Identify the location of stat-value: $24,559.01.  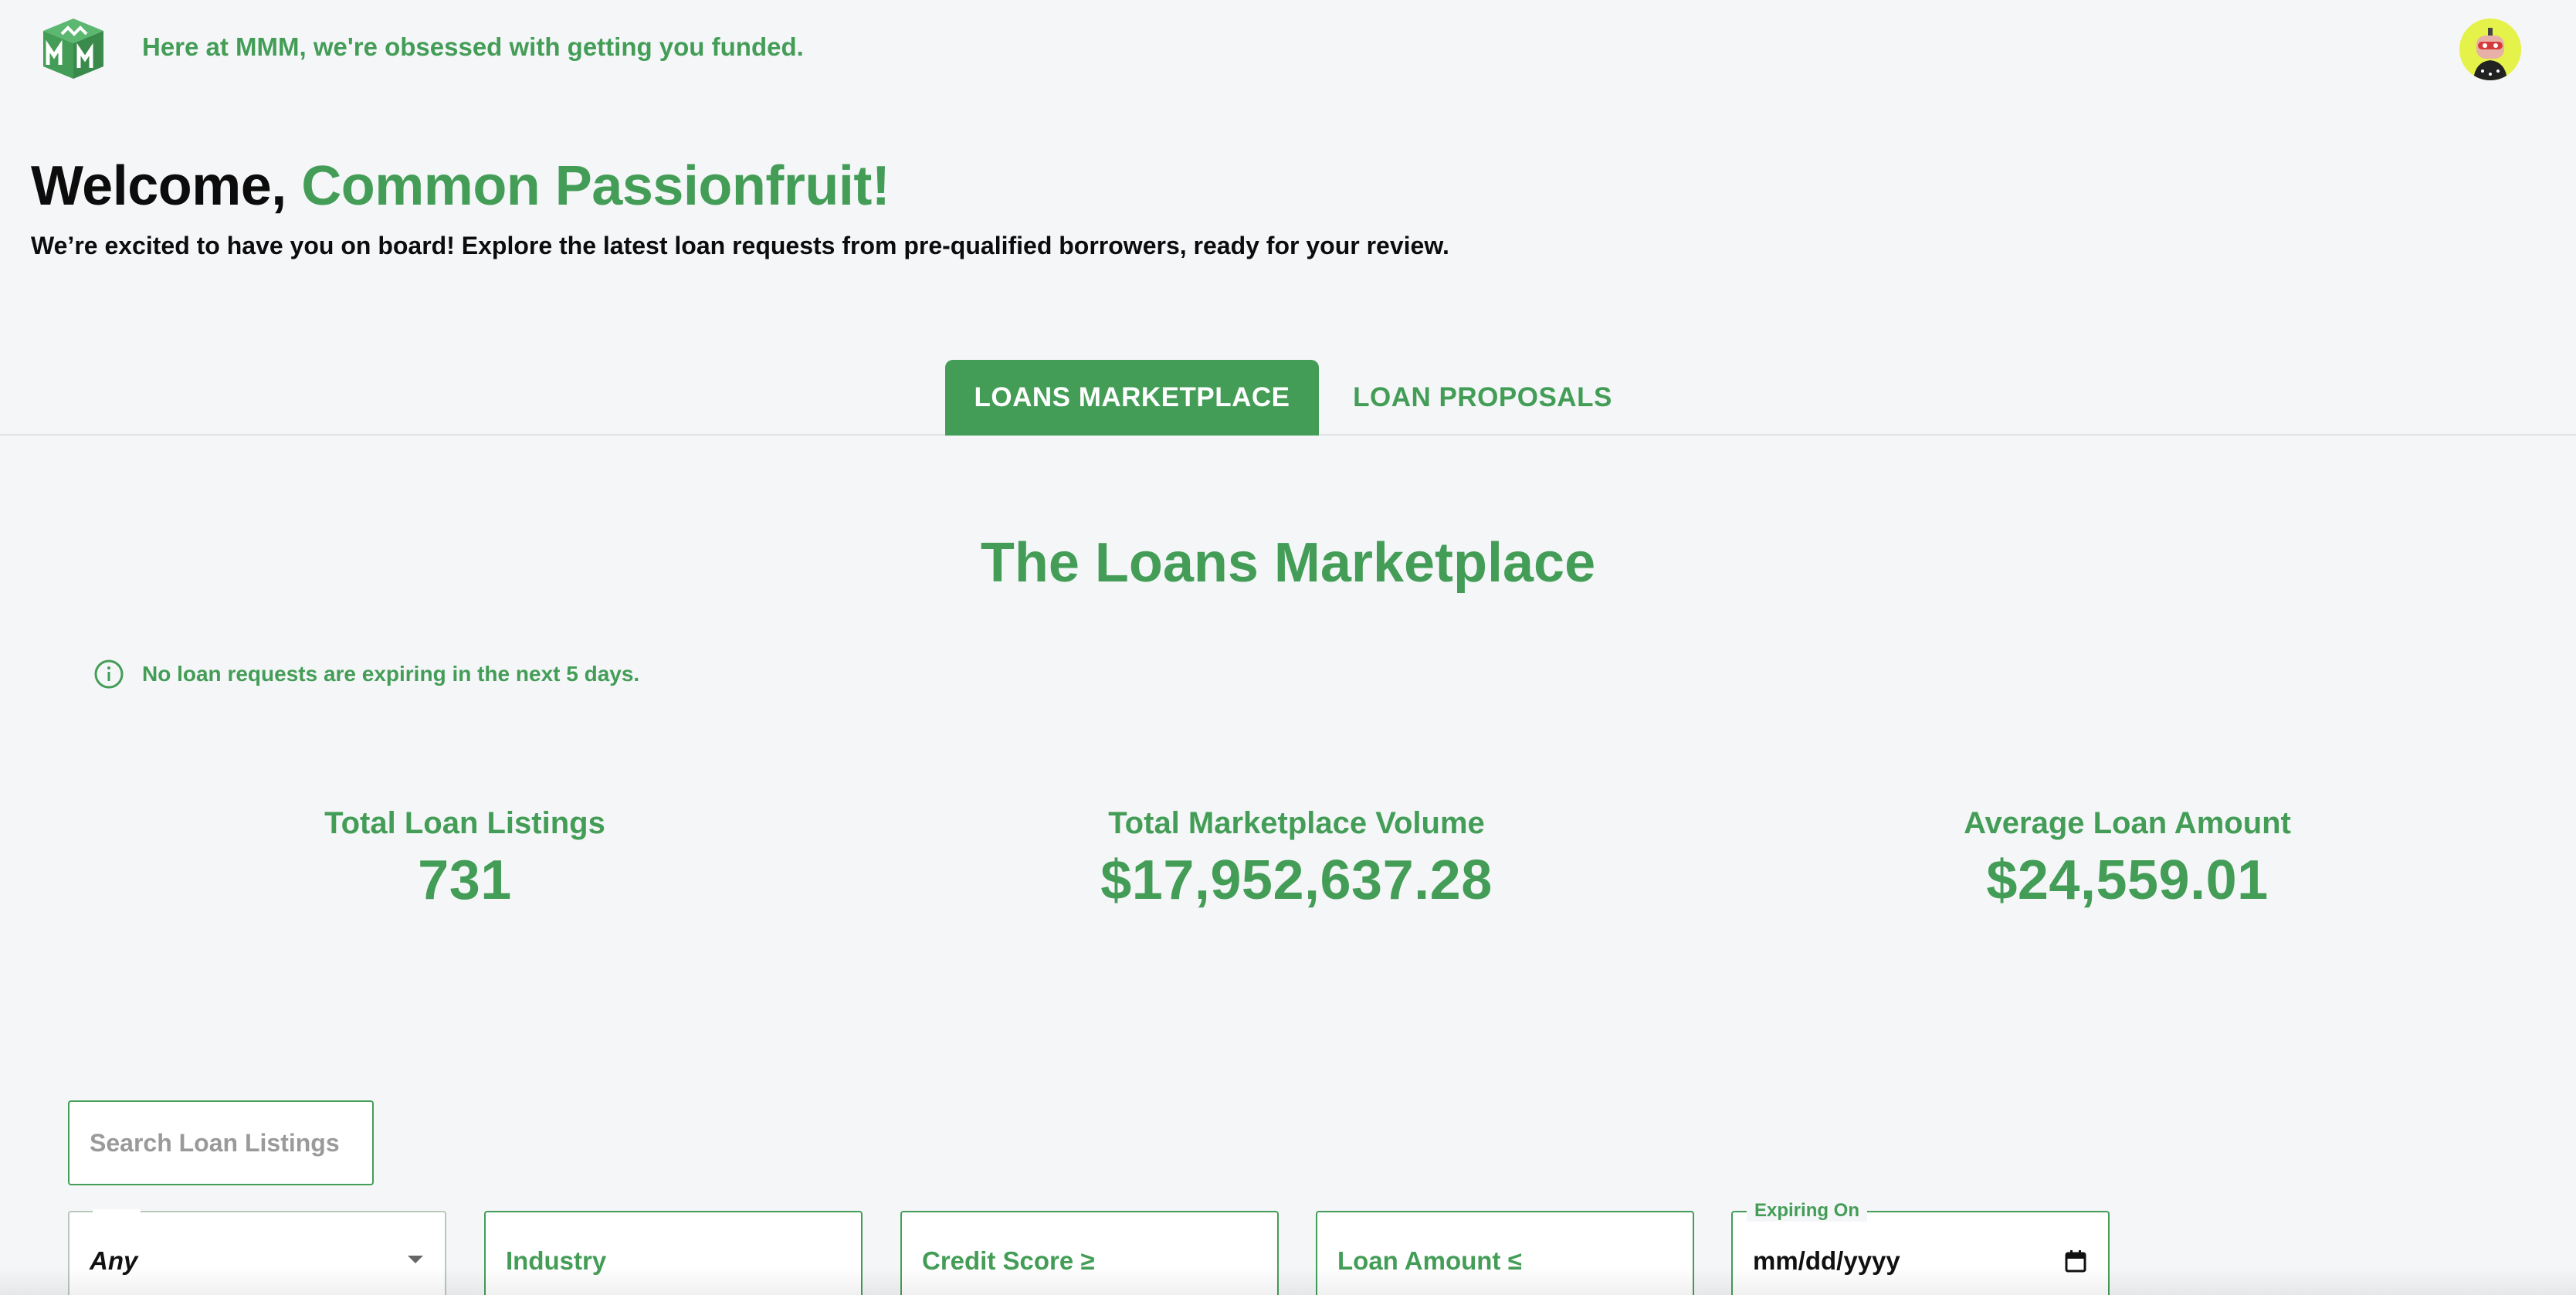
(2127, 880).